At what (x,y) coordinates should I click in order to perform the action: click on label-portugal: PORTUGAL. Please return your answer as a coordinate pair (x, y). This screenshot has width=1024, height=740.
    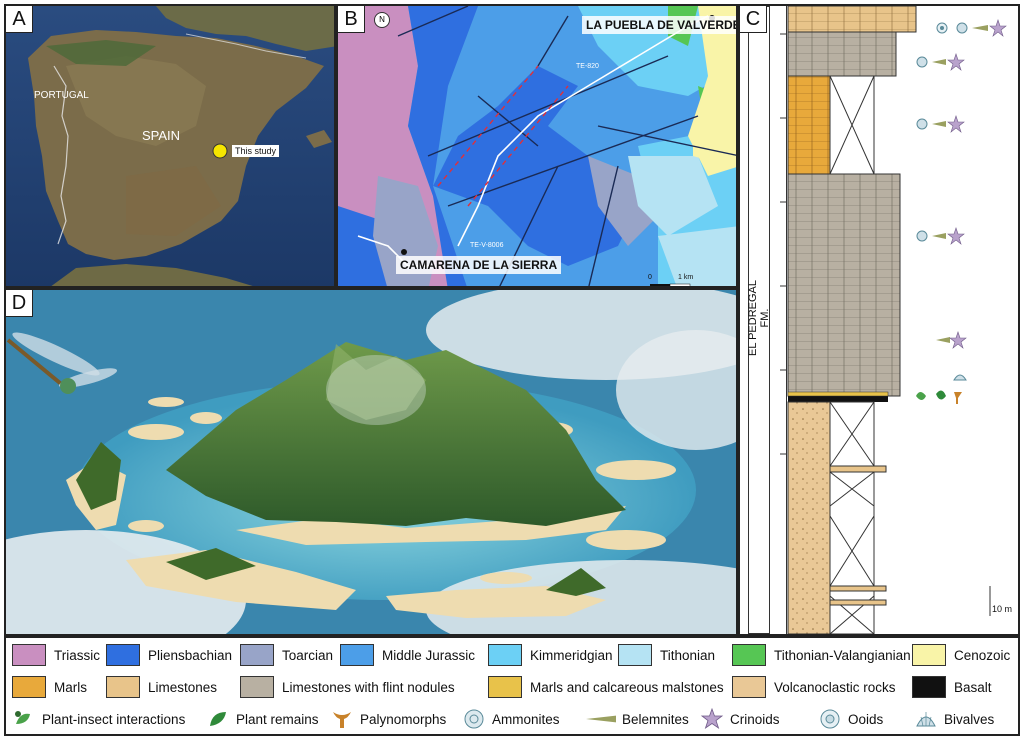
    Looking at the image, I should click on (61, 95).